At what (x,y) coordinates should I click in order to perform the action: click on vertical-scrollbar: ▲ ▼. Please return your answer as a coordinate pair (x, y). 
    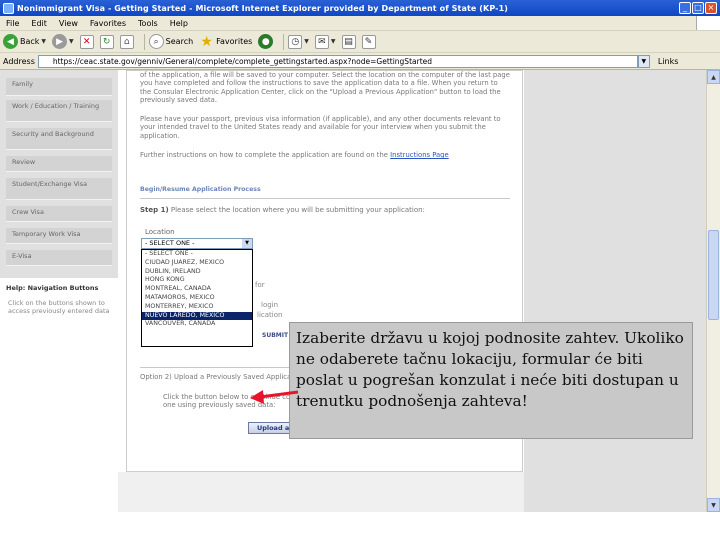
    Looking at the image, I should click on (713, 291).